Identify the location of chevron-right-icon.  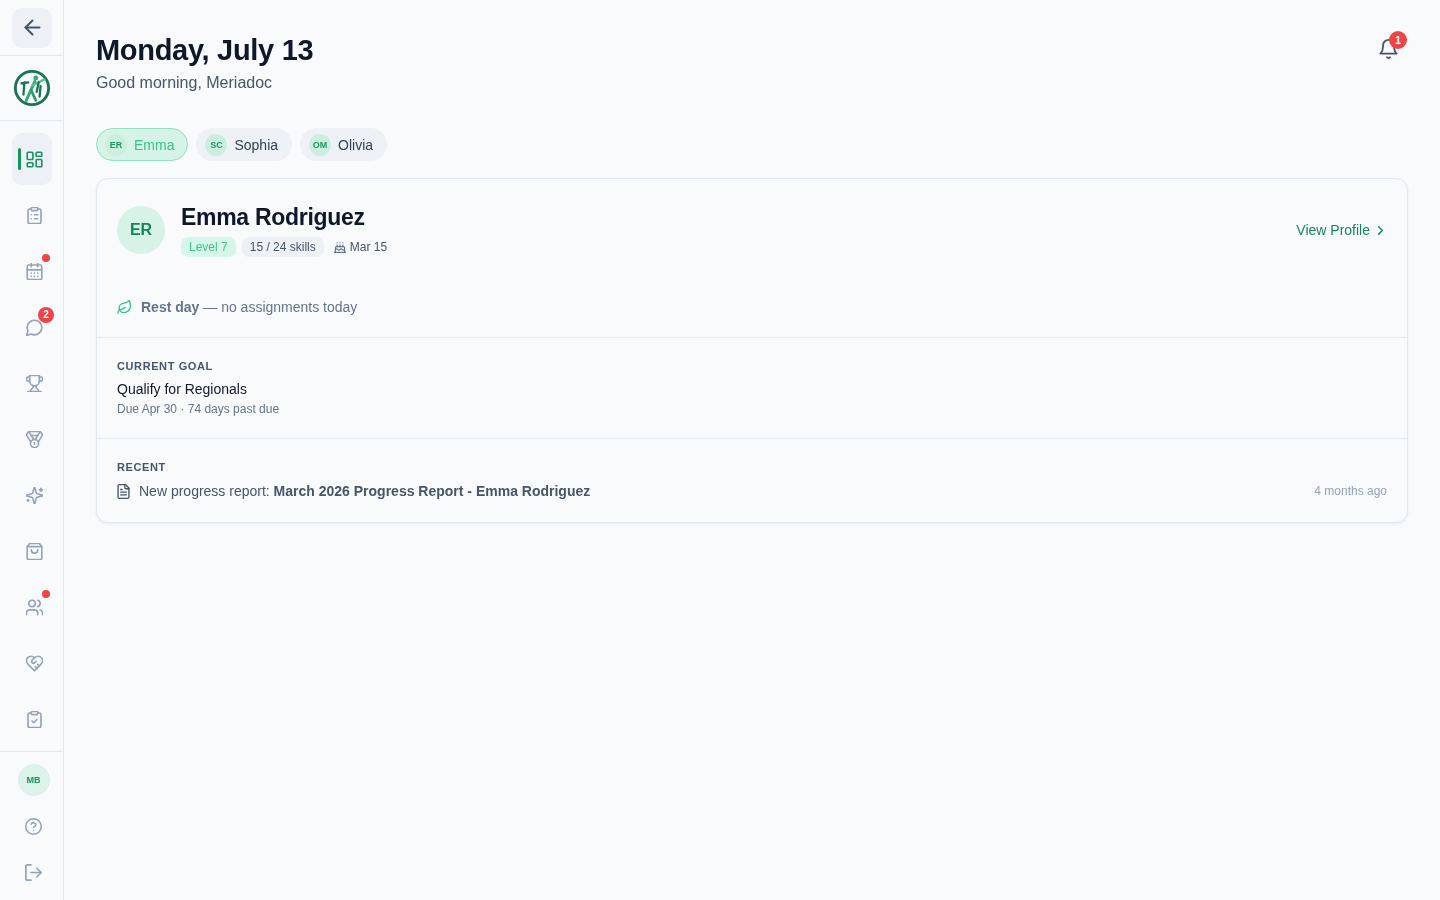
(1380, 230).